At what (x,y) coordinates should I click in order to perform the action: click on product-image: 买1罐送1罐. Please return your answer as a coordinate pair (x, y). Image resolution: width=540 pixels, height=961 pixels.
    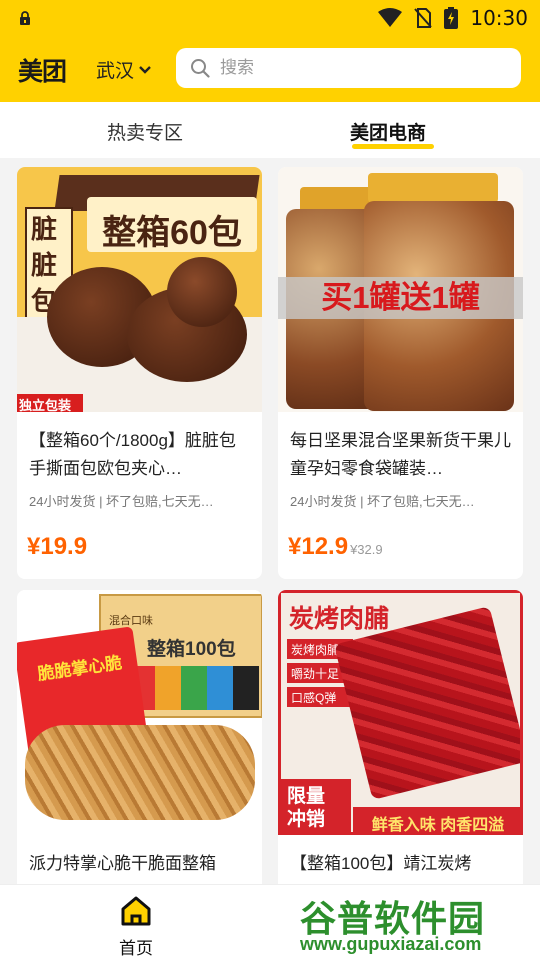
    Looking at the image, I should click on (400, 289).